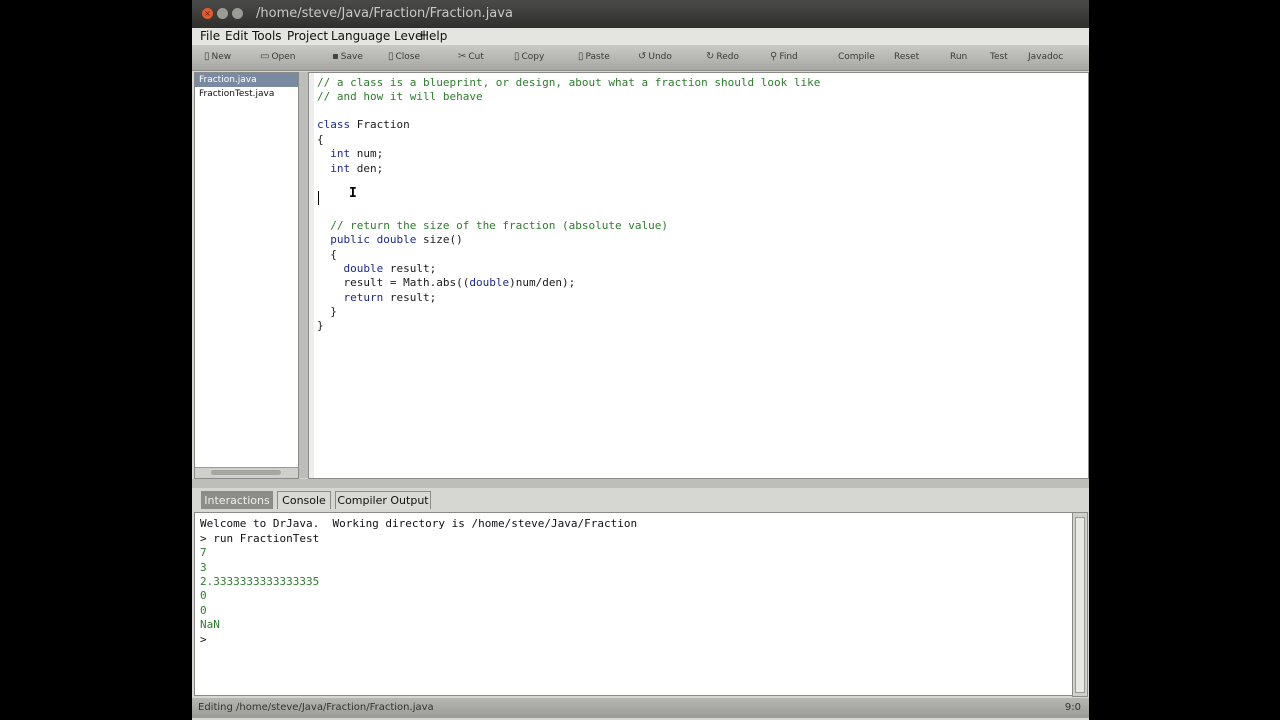  I want to click on console-scrollbar, so click(1080, 604).